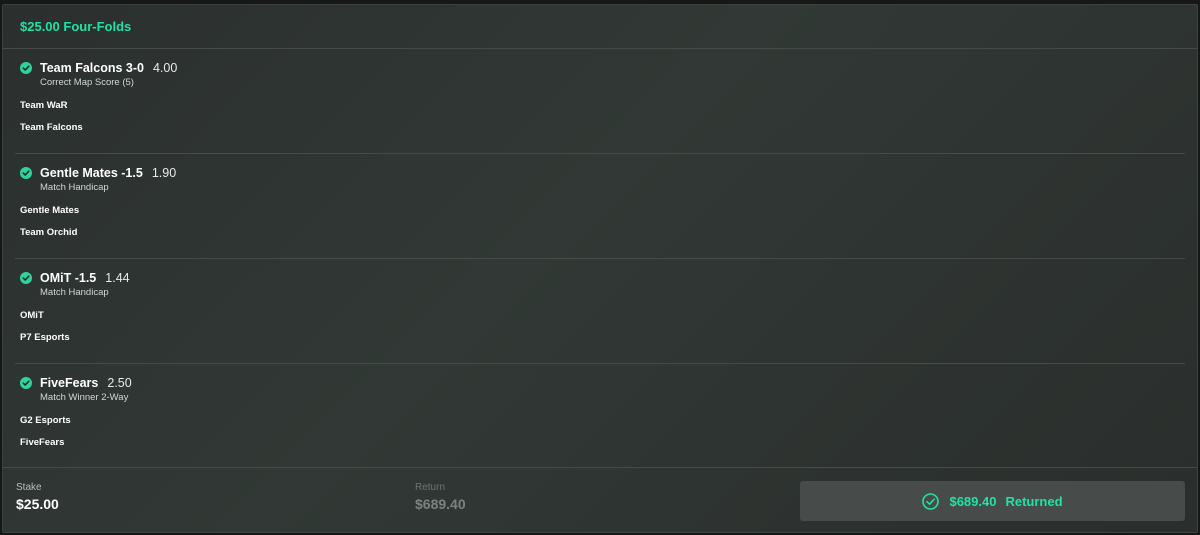 This screenshot has height=535, width=1200. I want to click on returned-label: Returned, so click(1034, 501).